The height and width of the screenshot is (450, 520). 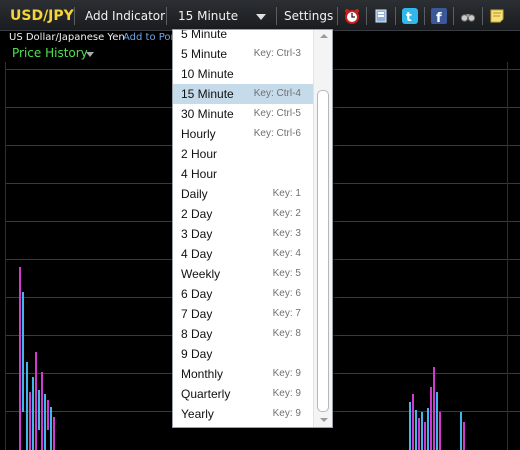 What do you see at coordinates (243, 134) in the screenshot?
I see `interval-option: Hourly Key: Ctrl-6` at bounding box center [243, 134].